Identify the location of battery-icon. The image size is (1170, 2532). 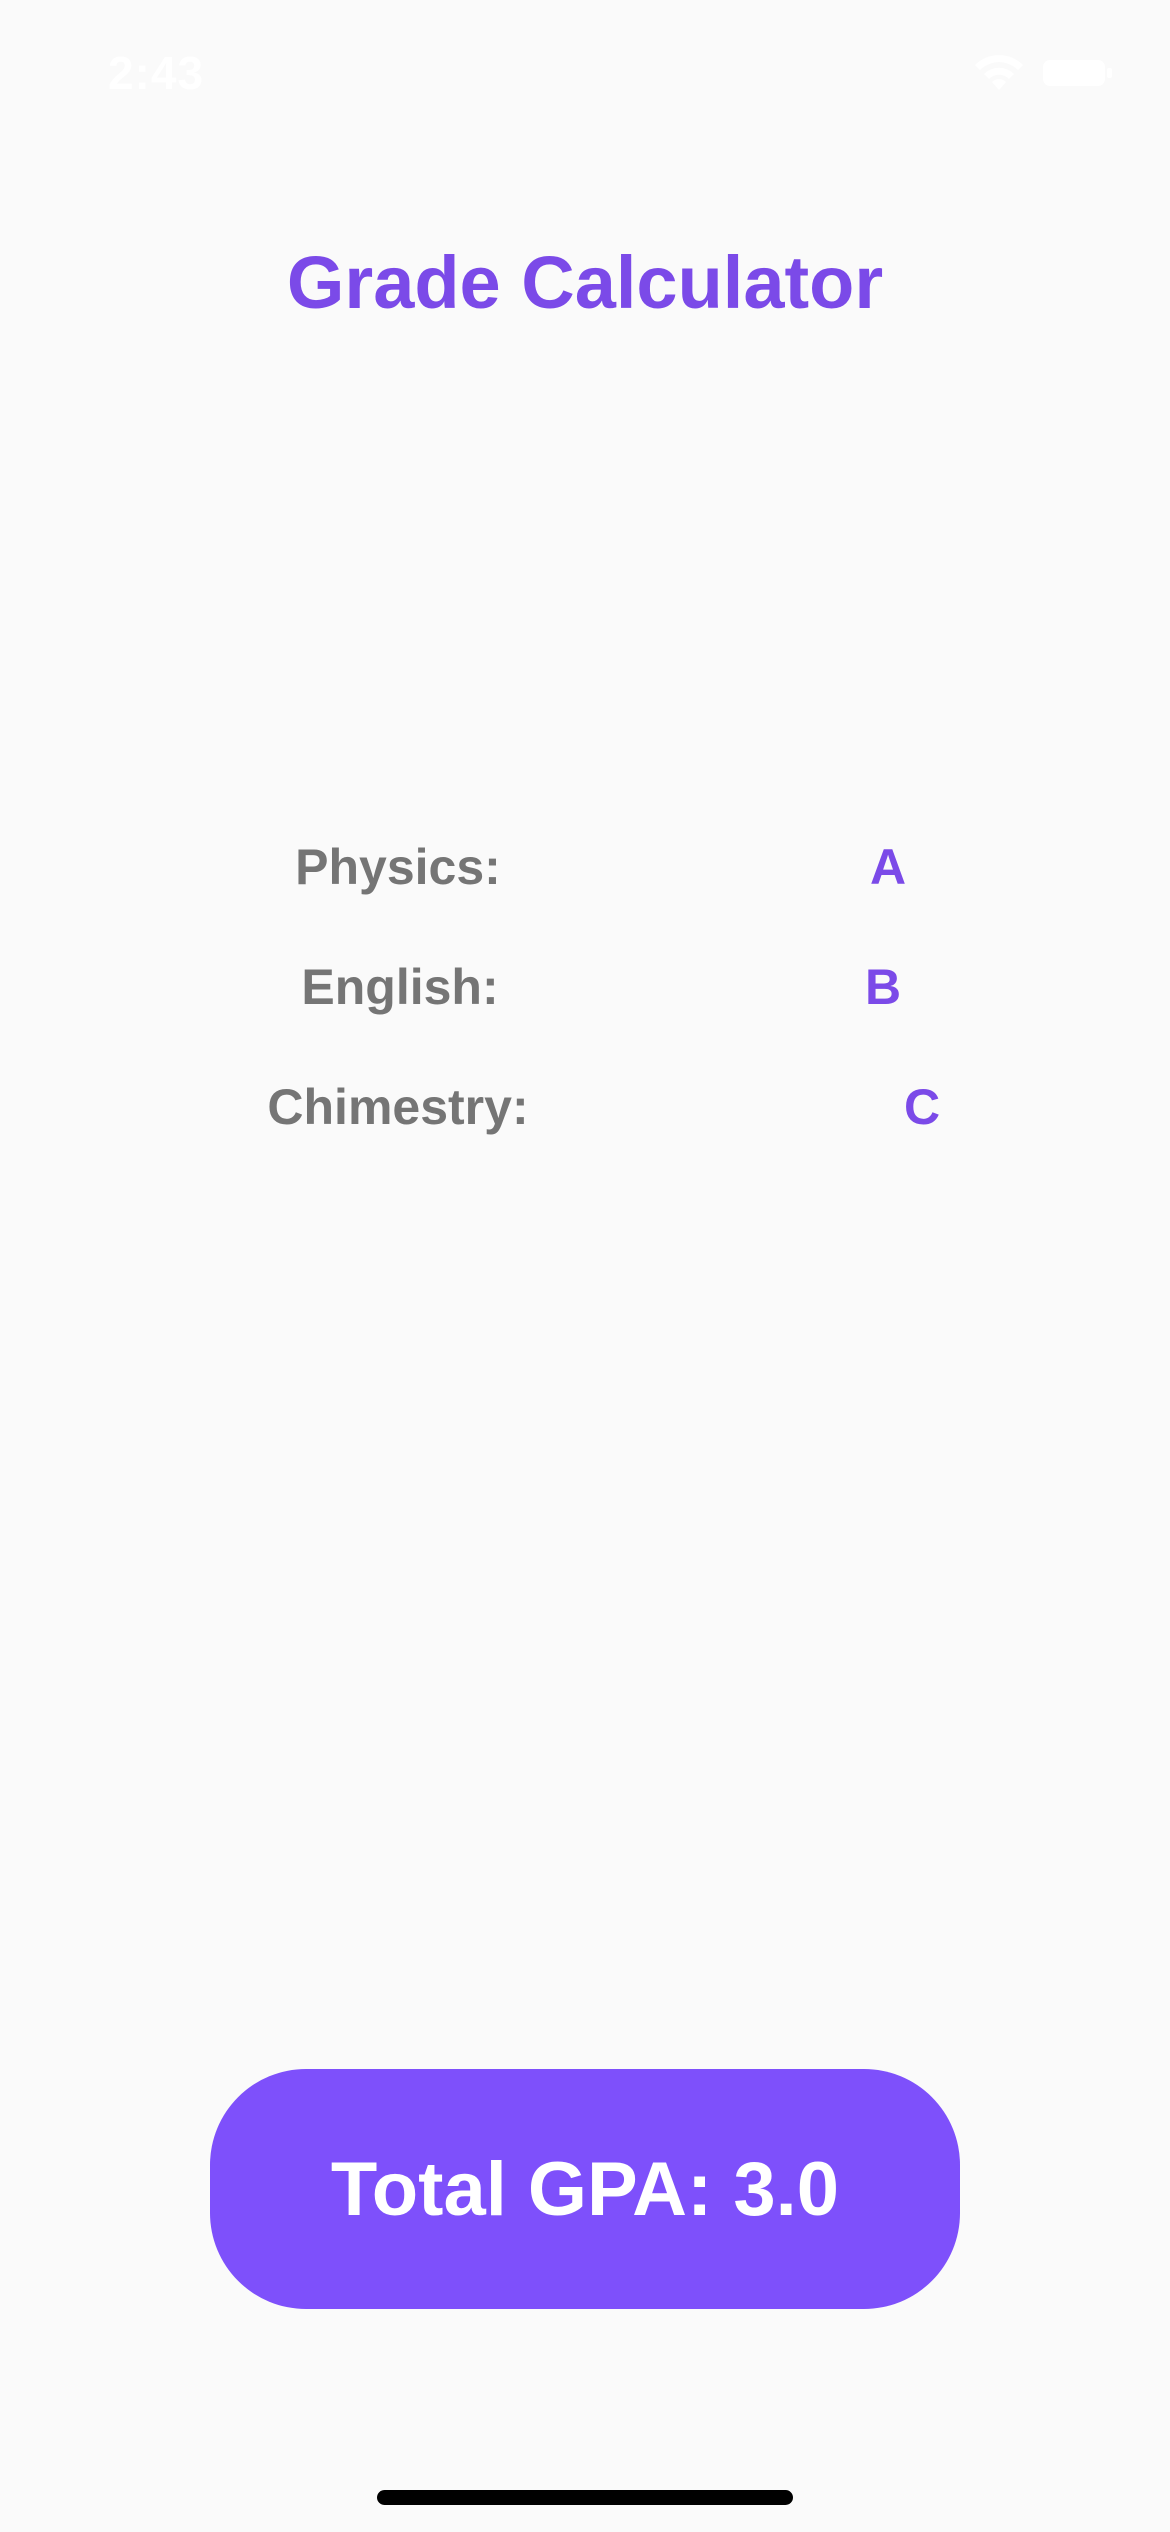
(1077, 73).